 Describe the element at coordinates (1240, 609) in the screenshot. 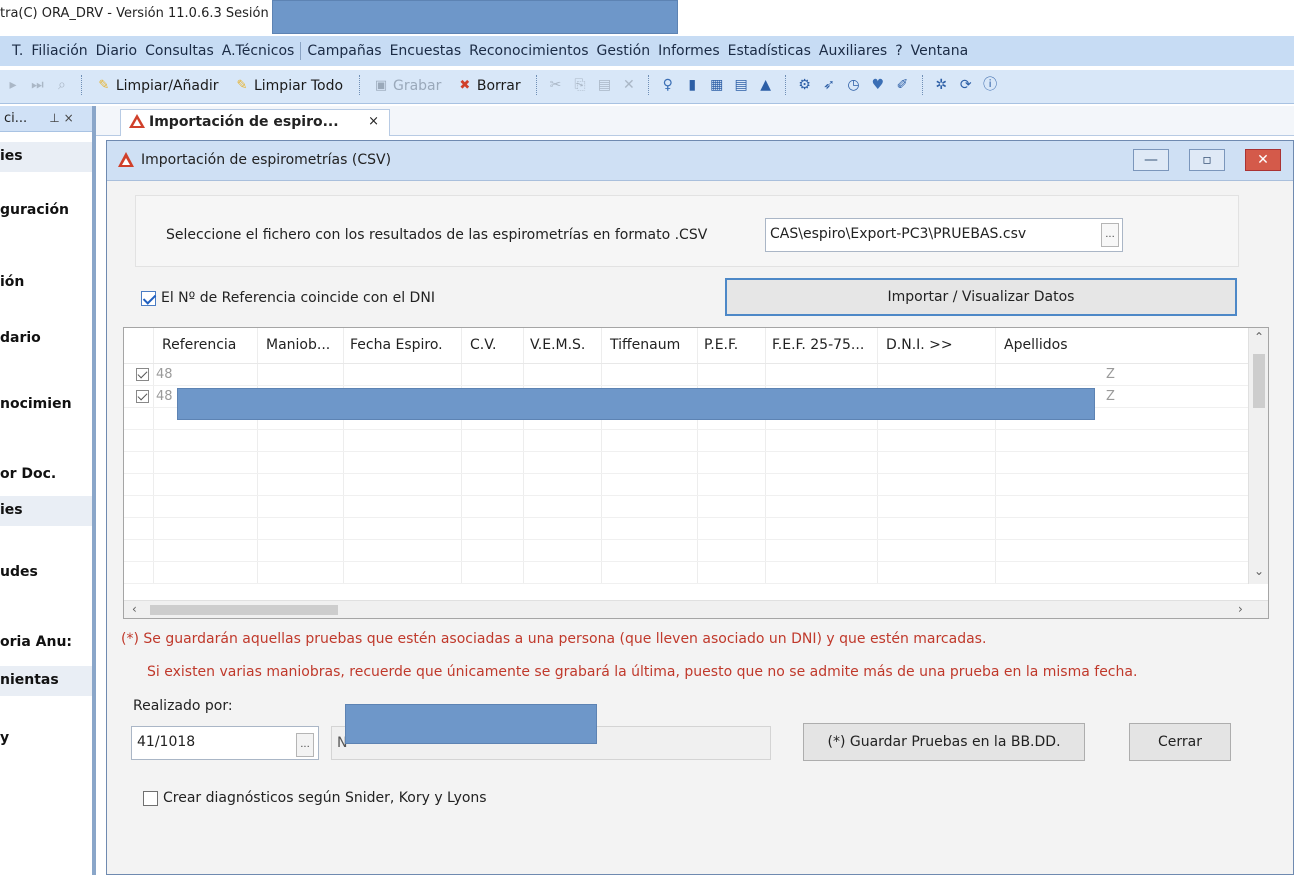

I see `scroll-right-icon: ›` at that location.